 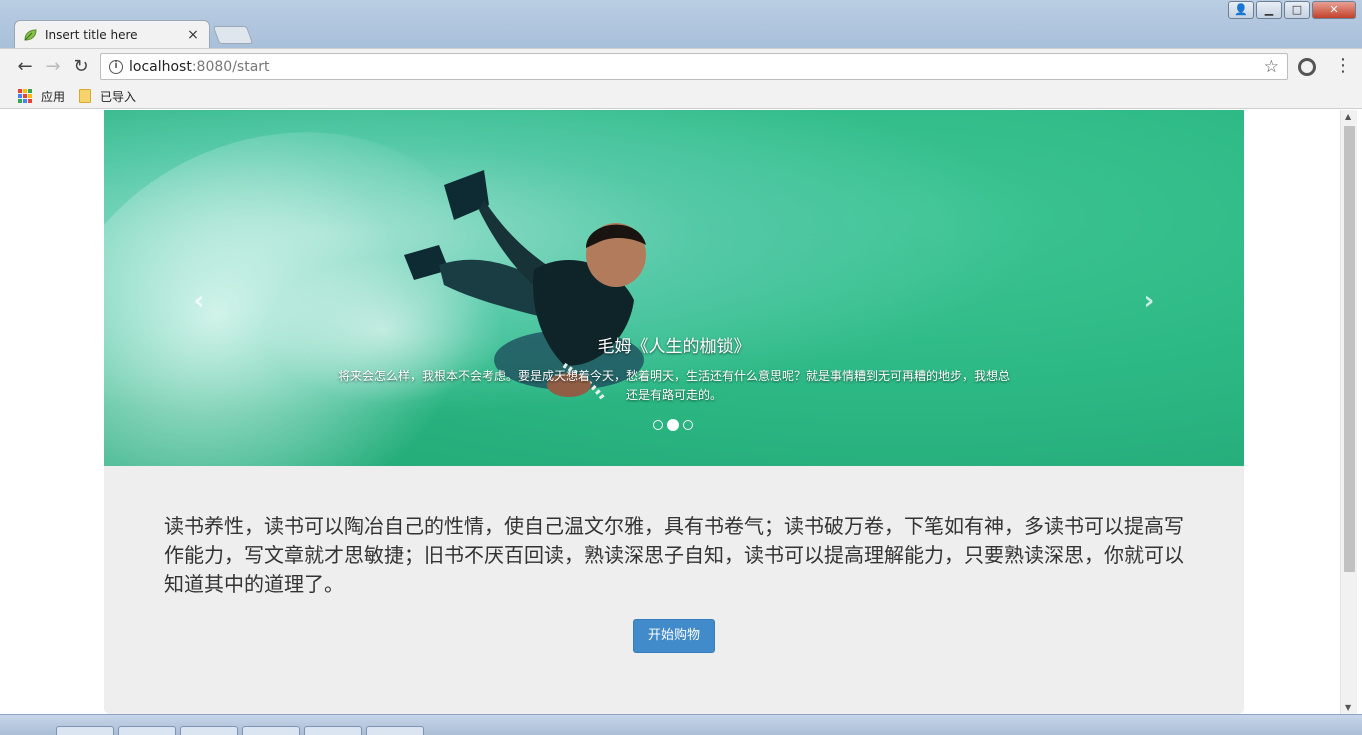 I want to click on reload-icon: ↻, so click(x=81, y=67).